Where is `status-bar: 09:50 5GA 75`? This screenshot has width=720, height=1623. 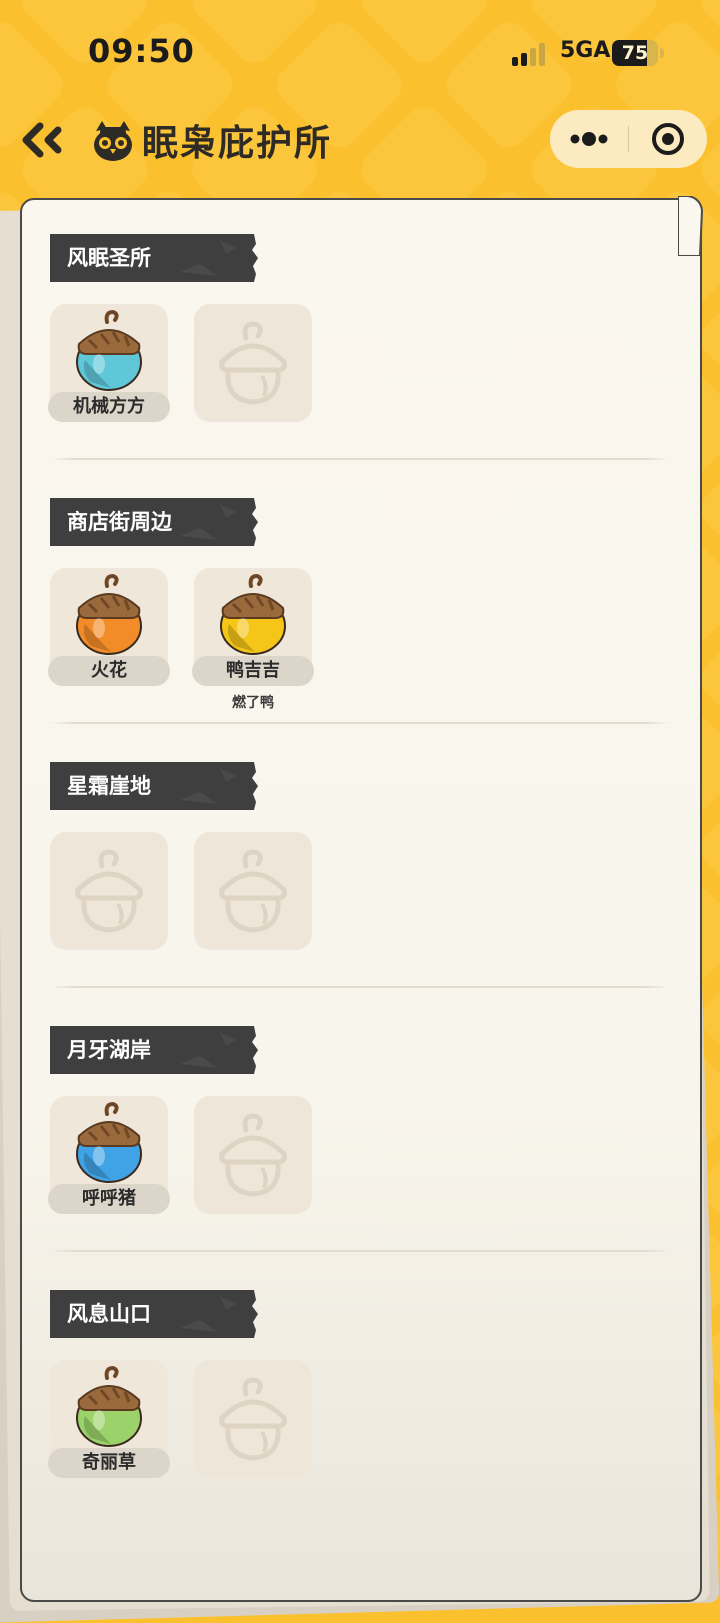 status-bar: 09:50 5GA 75 is located at coordinates (360, 50).